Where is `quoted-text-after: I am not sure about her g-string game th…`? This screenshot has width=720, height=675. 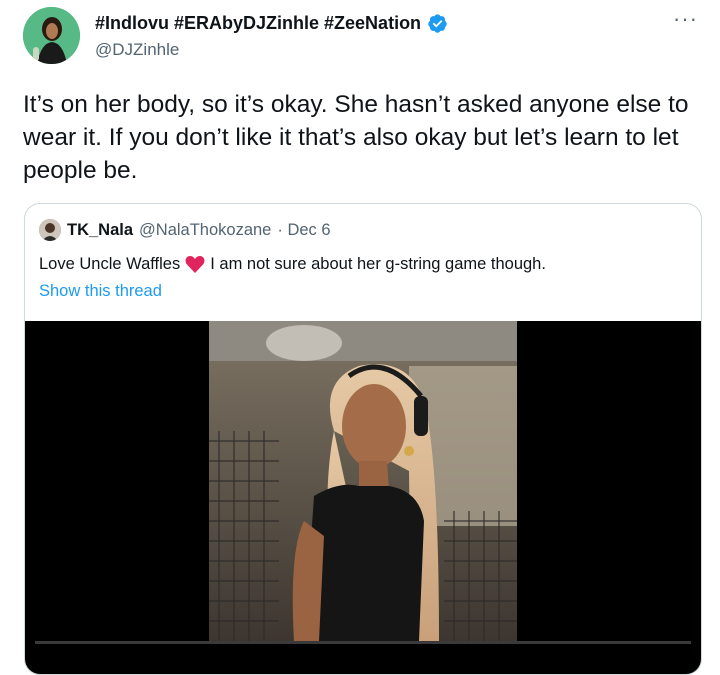 quoted-text-after: I am not sure about her g-string game th… is located at coordinates (378, 264).